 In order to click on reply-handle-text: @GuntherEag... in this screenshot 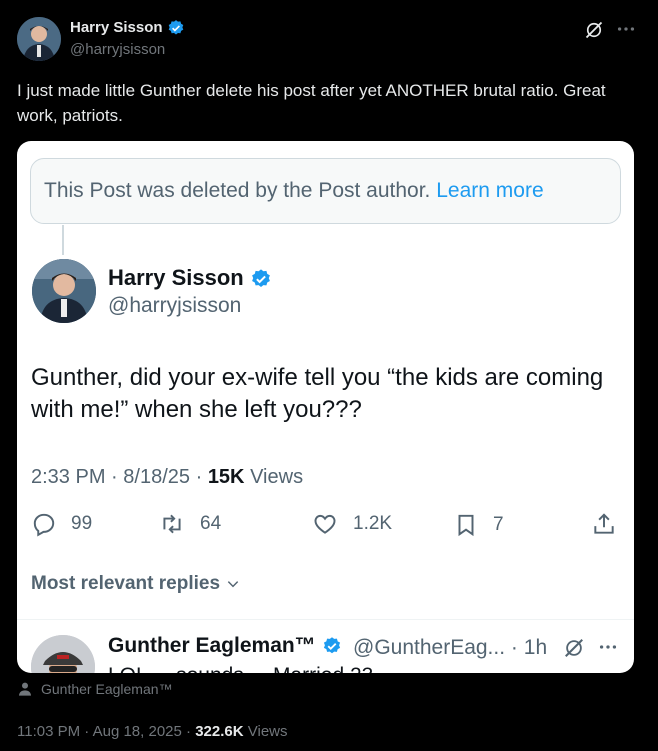, I will do `click(429, 647)`.